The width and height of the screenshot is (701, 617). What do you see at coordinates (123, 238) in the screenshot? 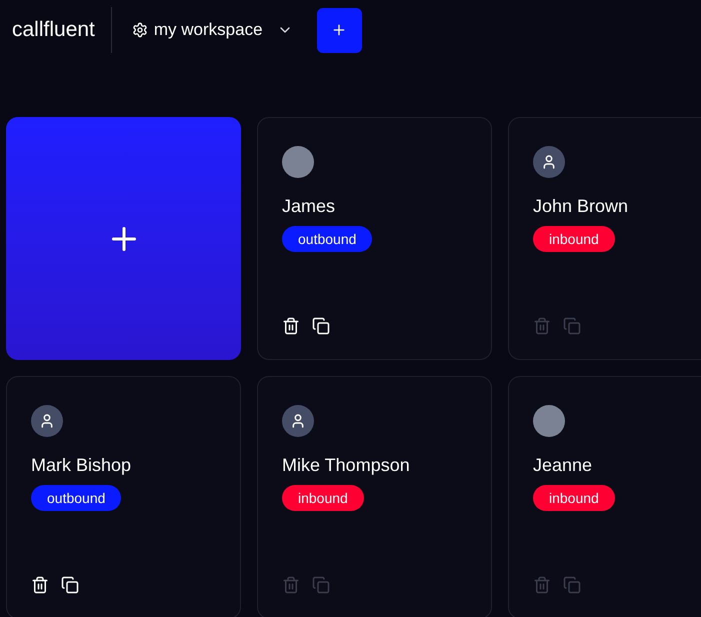
I see `new-agent-card` at bounding box center [123, 238].